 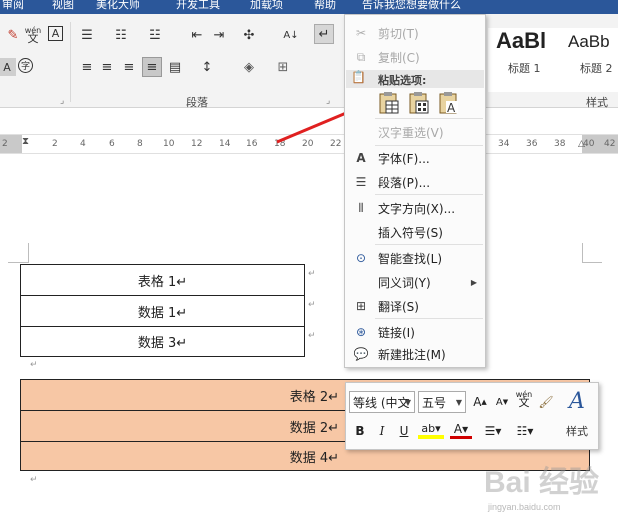 I want to click on end-of-row-mark: ↵, so click(x=312, y=336).